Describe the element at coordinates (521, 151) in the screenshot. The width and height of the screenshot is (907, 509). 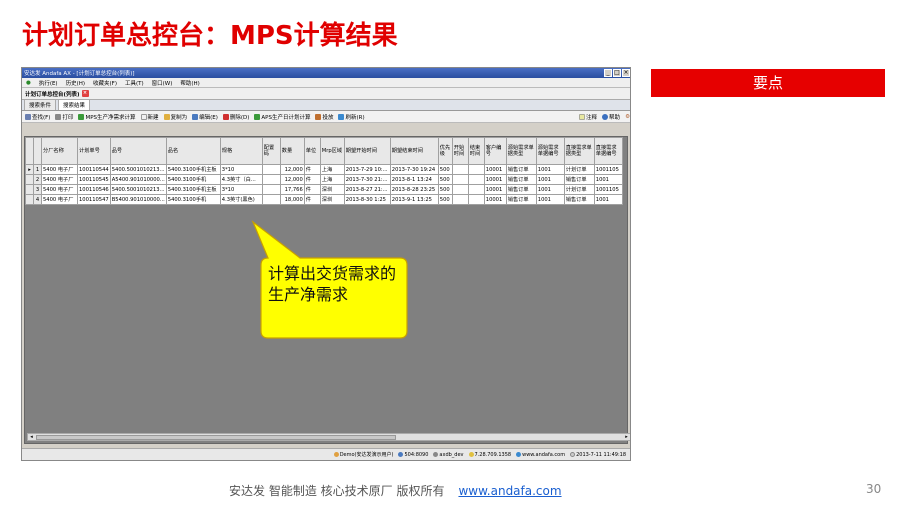
I see `column-header: 源始需求单据类型` at that location.